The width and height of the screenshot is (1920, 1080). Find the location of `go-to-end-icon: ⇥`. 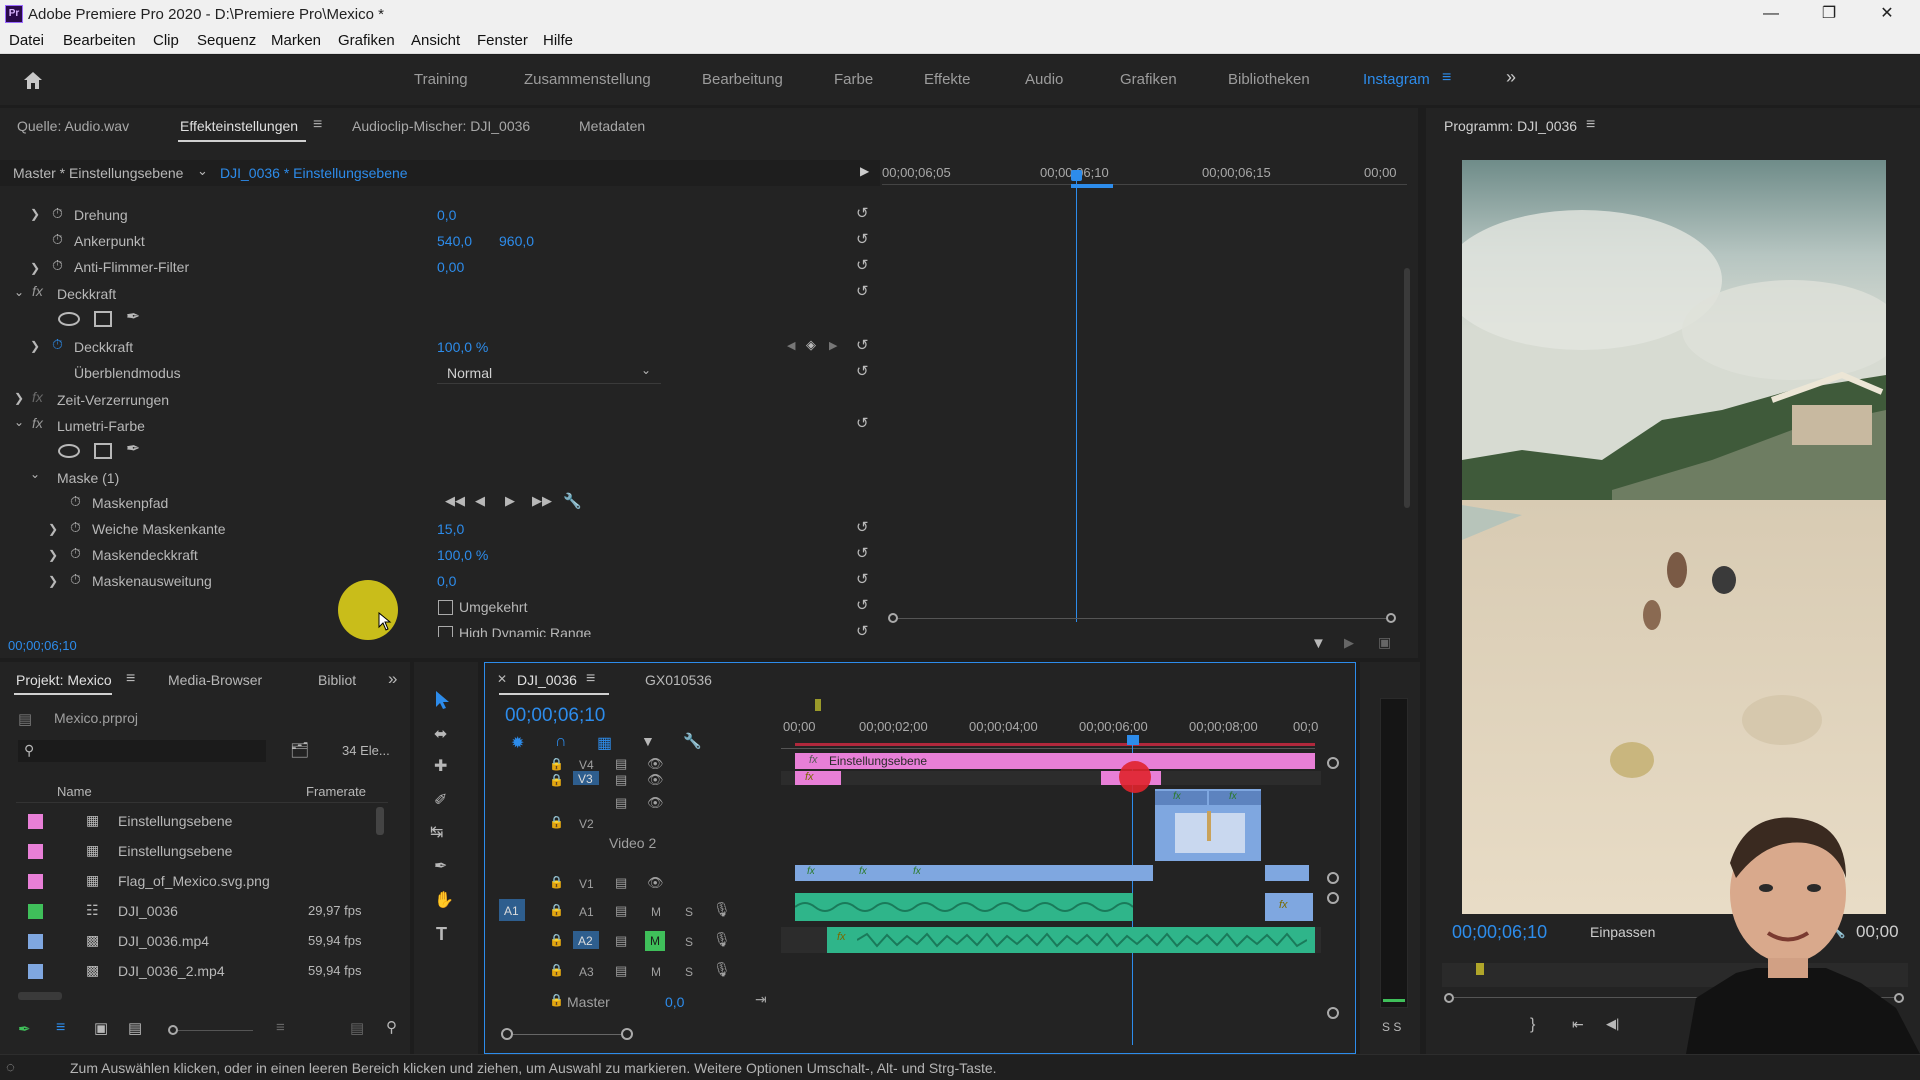

go-to-end-icon: ⇥ is located at coordinates (761, 999).